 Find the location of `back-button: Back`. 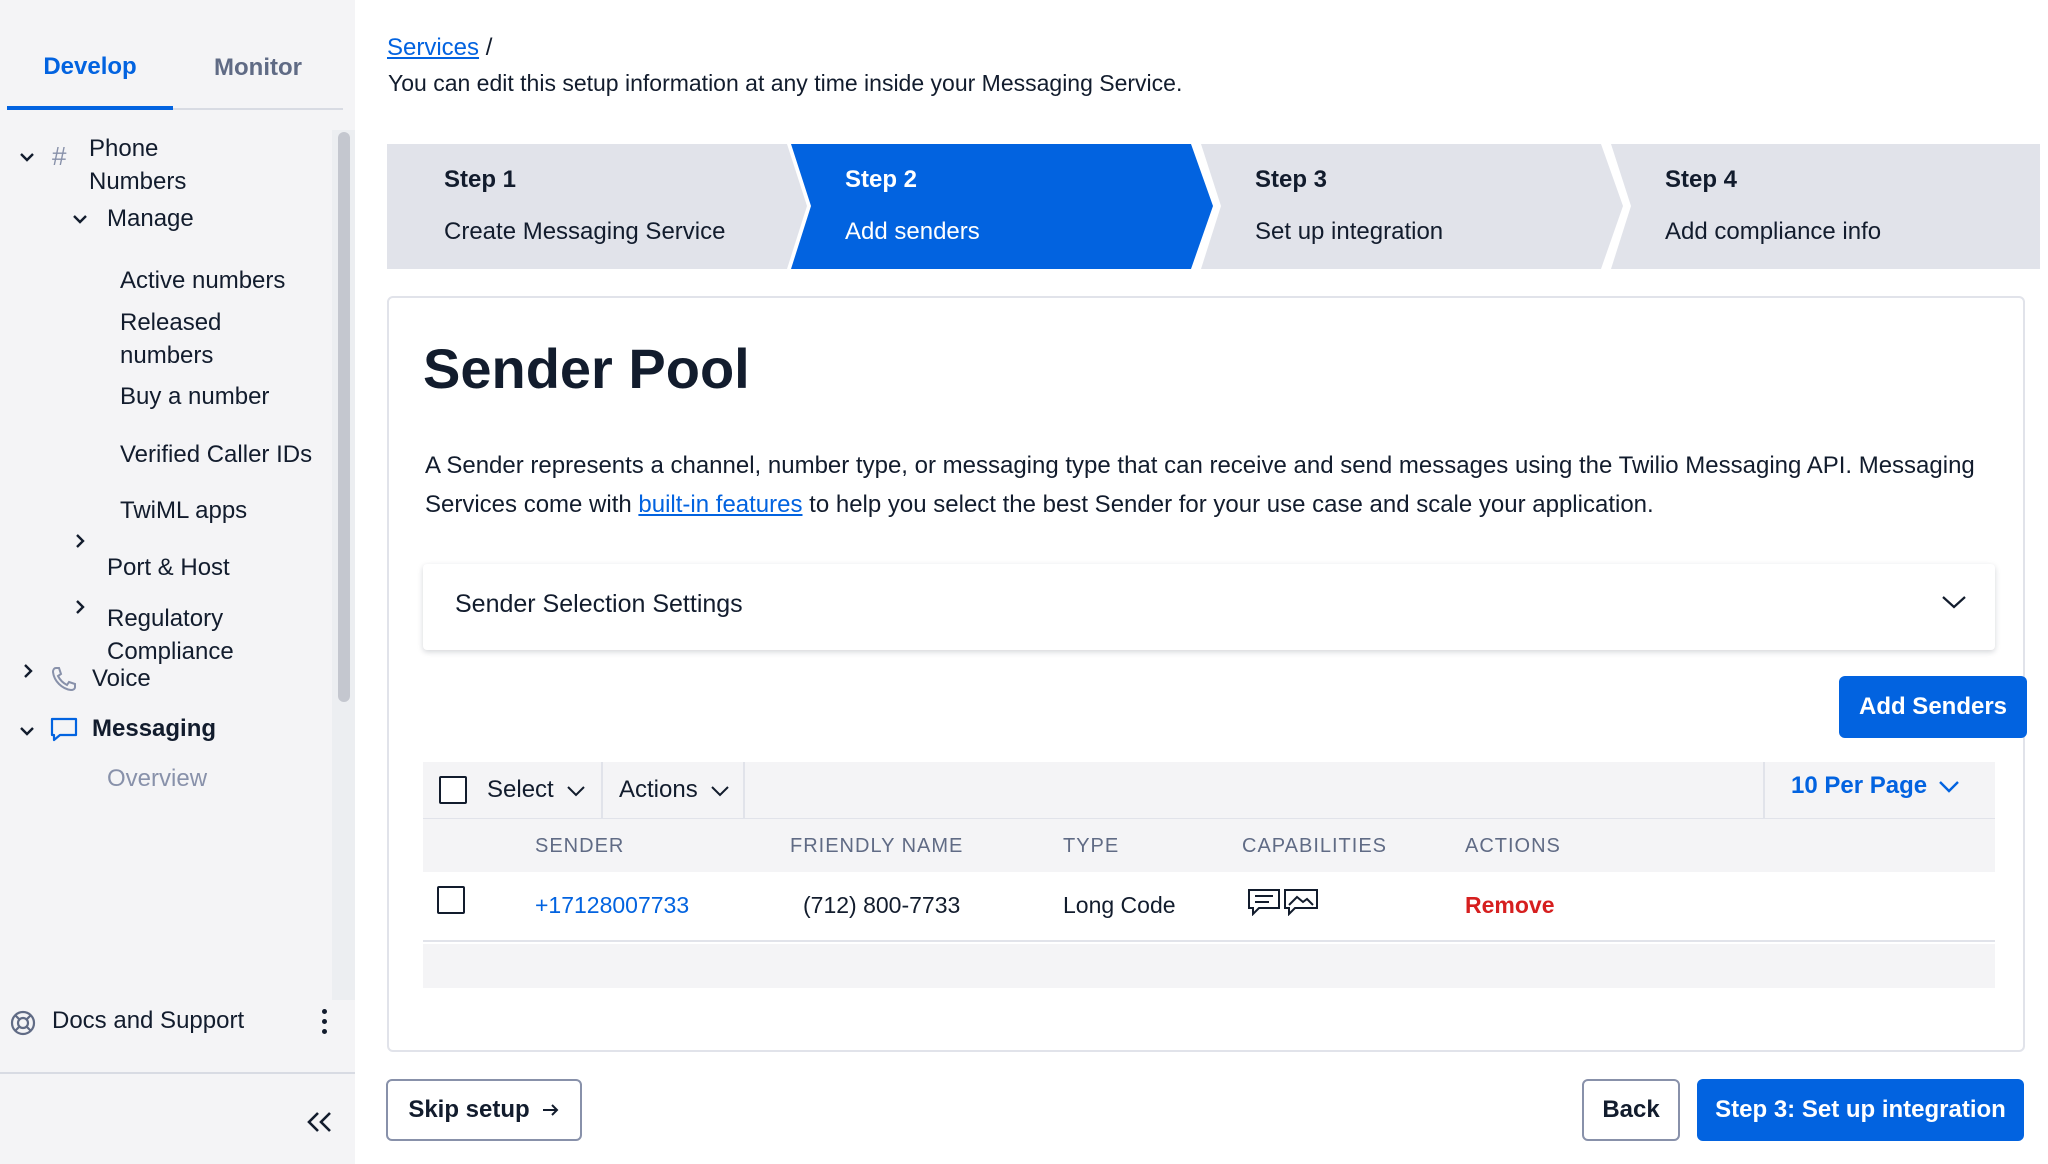

back-button: Back is located at coordinates (1631, 1110).